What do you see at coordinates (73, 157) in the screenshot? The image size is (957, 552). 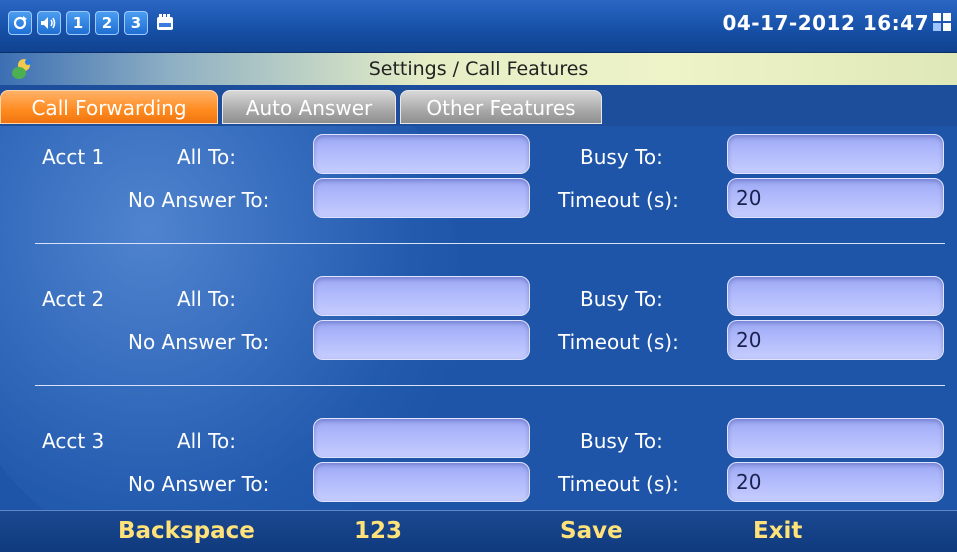 I see `account-label: Acct 1` at bounding box center [73, 157].